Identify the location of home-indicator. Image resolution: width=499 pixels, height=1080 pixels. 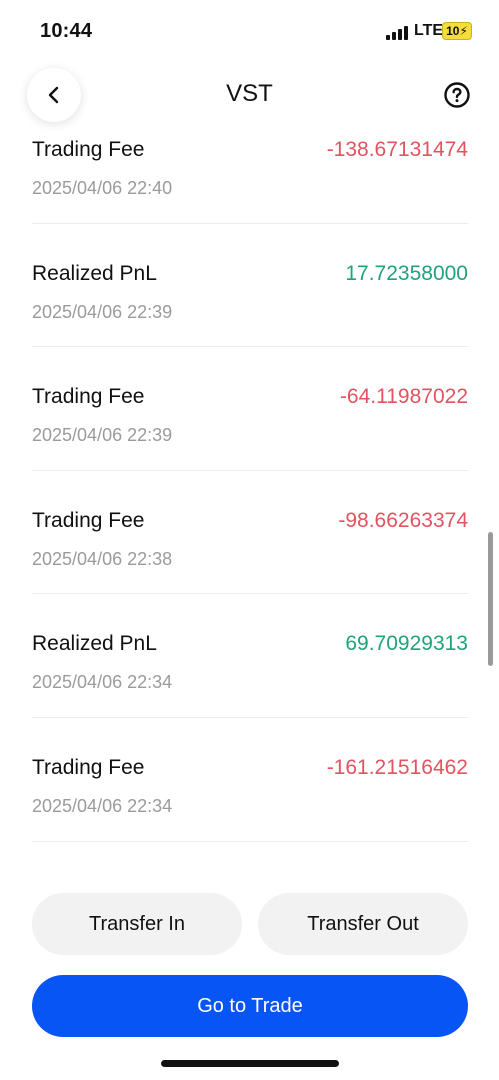
(250, 1063).